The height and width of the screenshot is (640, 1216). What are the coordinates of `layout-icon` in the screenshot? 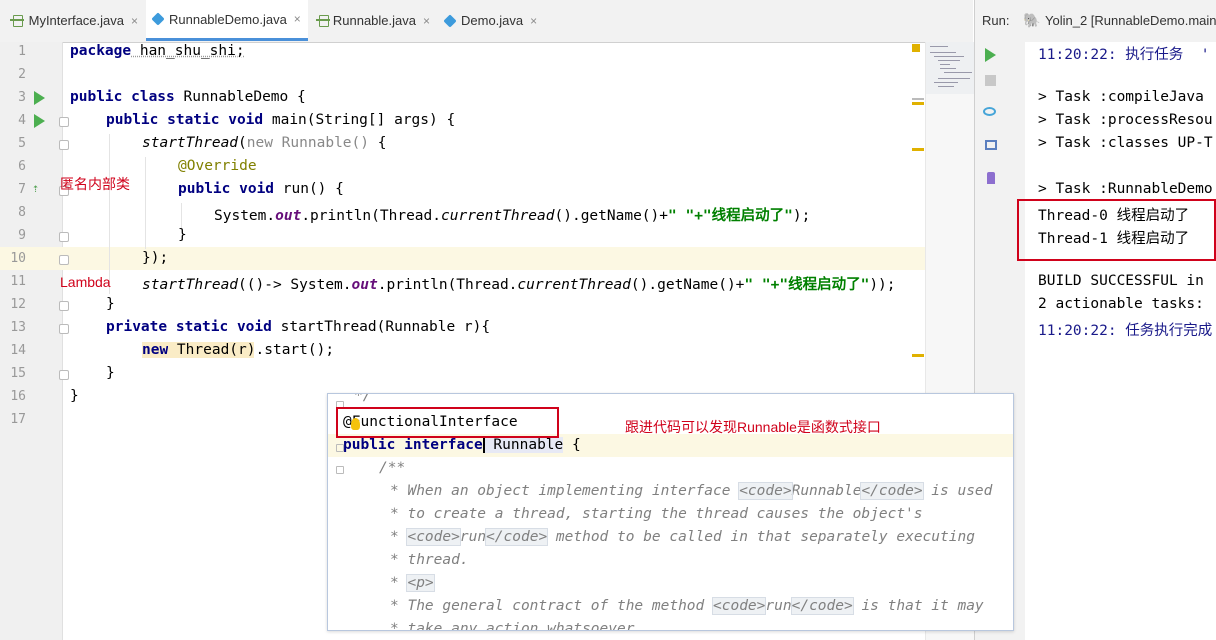 It's located at (991, 145).